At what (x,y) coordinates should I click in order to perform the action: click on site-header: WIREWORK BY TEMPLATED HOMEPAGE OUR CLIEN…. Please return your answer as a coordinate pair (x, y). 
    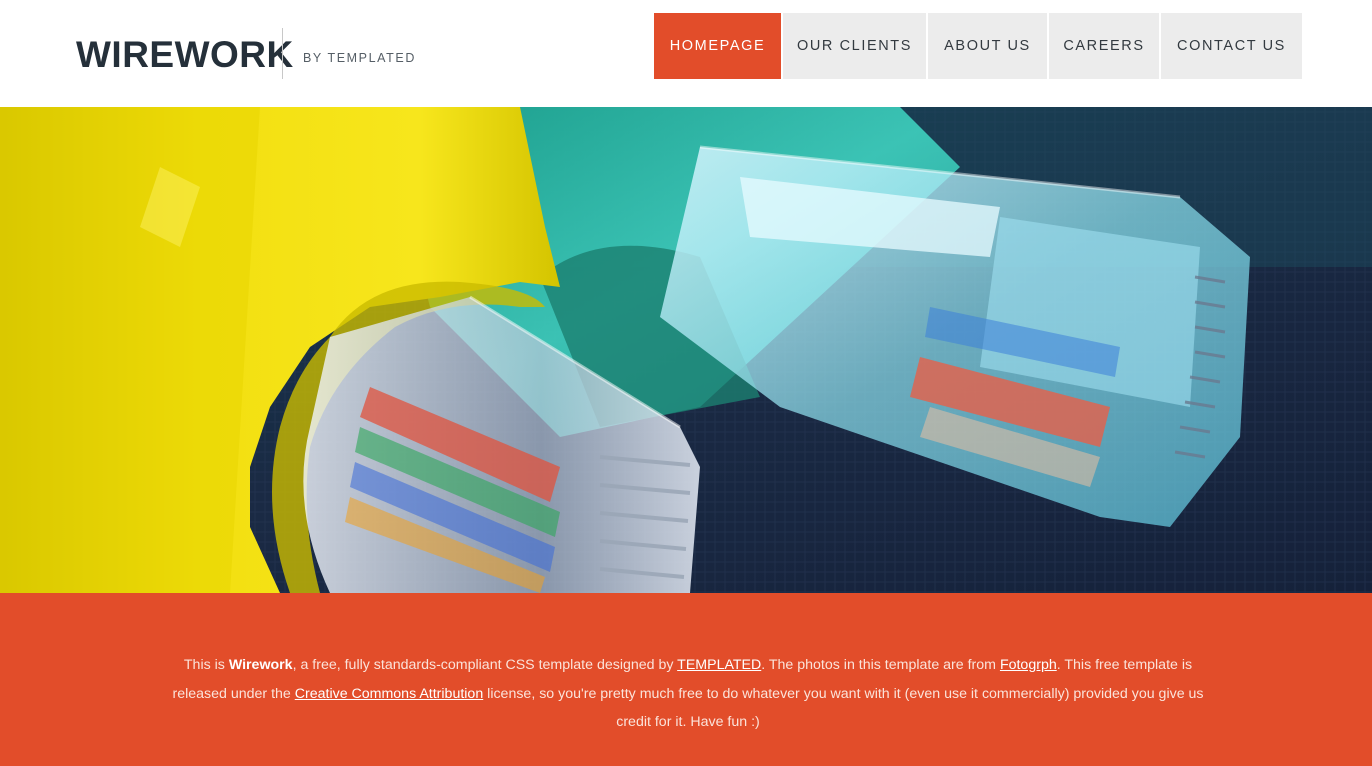
    Looking at the image, I should click on (686, 53).